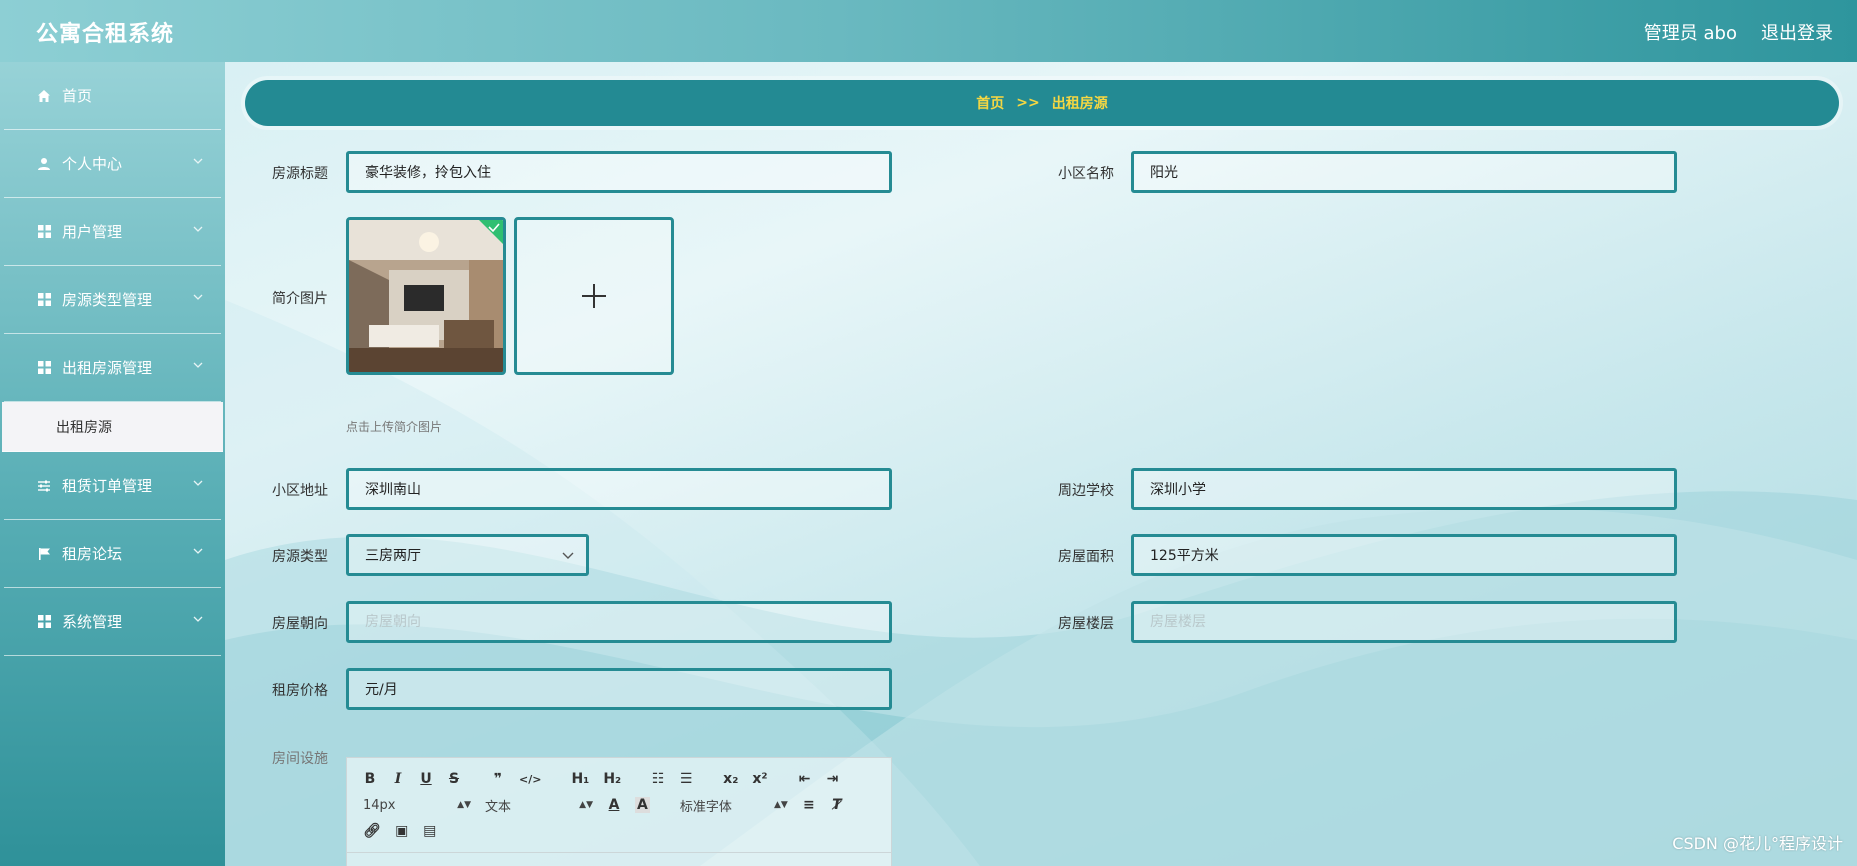  I want to click on upload-tip: 点击上传简介图片, so click(394, 427).